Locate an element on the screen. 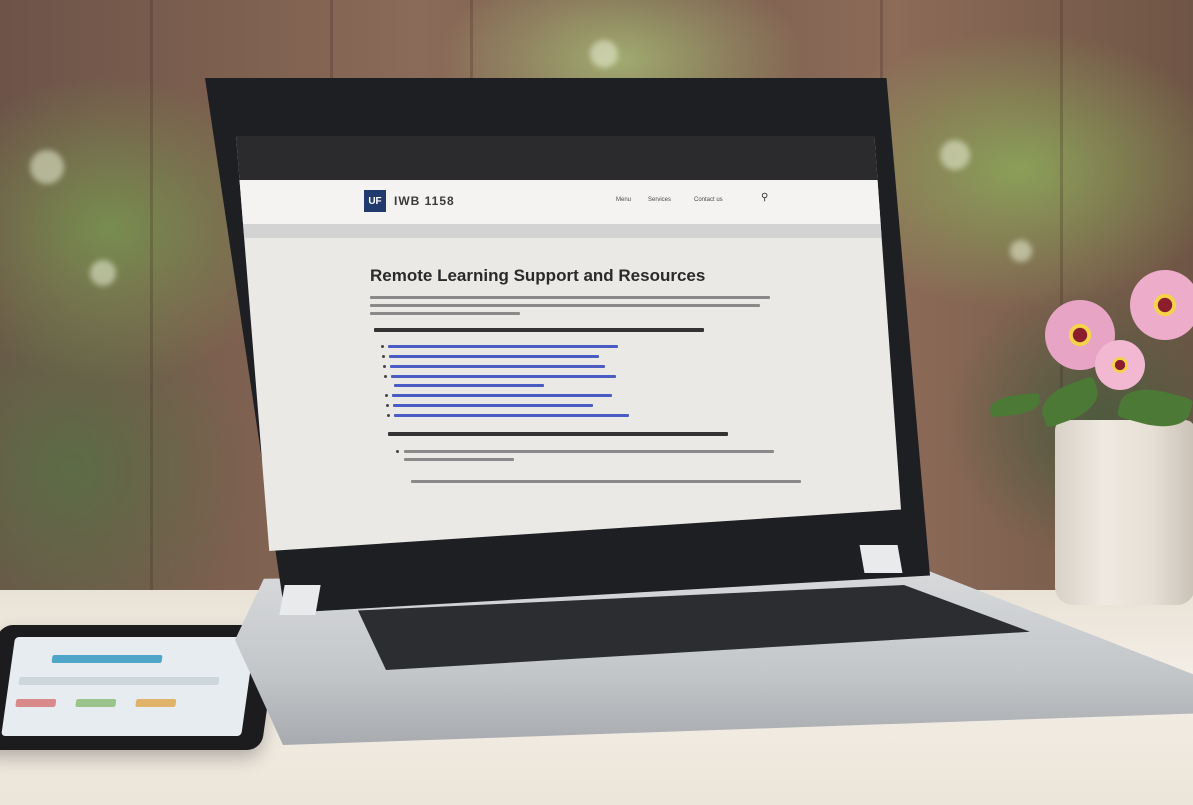 The height and width of the screenshot is (805, 1193). site-logo: UF is located at coordinates (375, 201).